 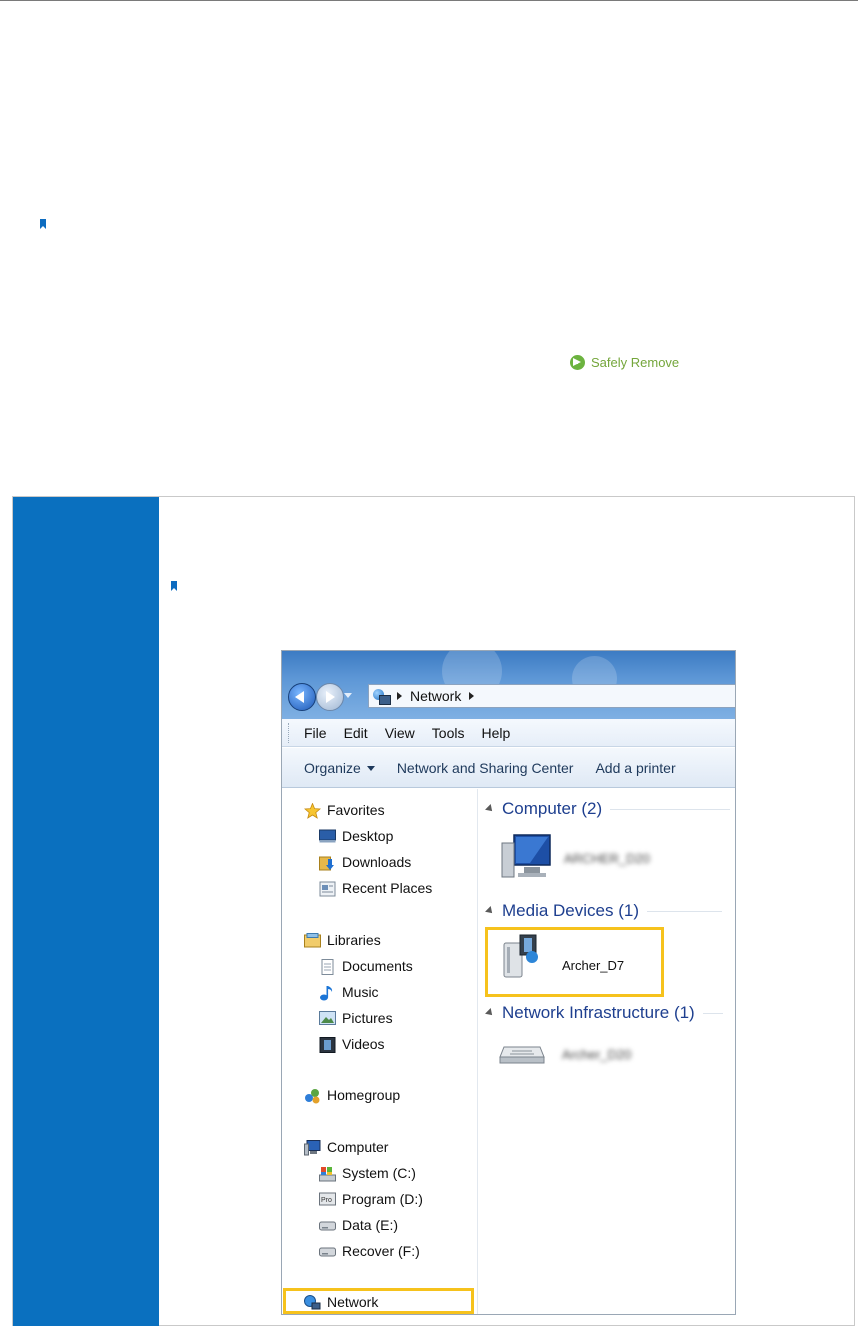 I want to click on arrow-right-circle-icon, so click(x=577, y=362).